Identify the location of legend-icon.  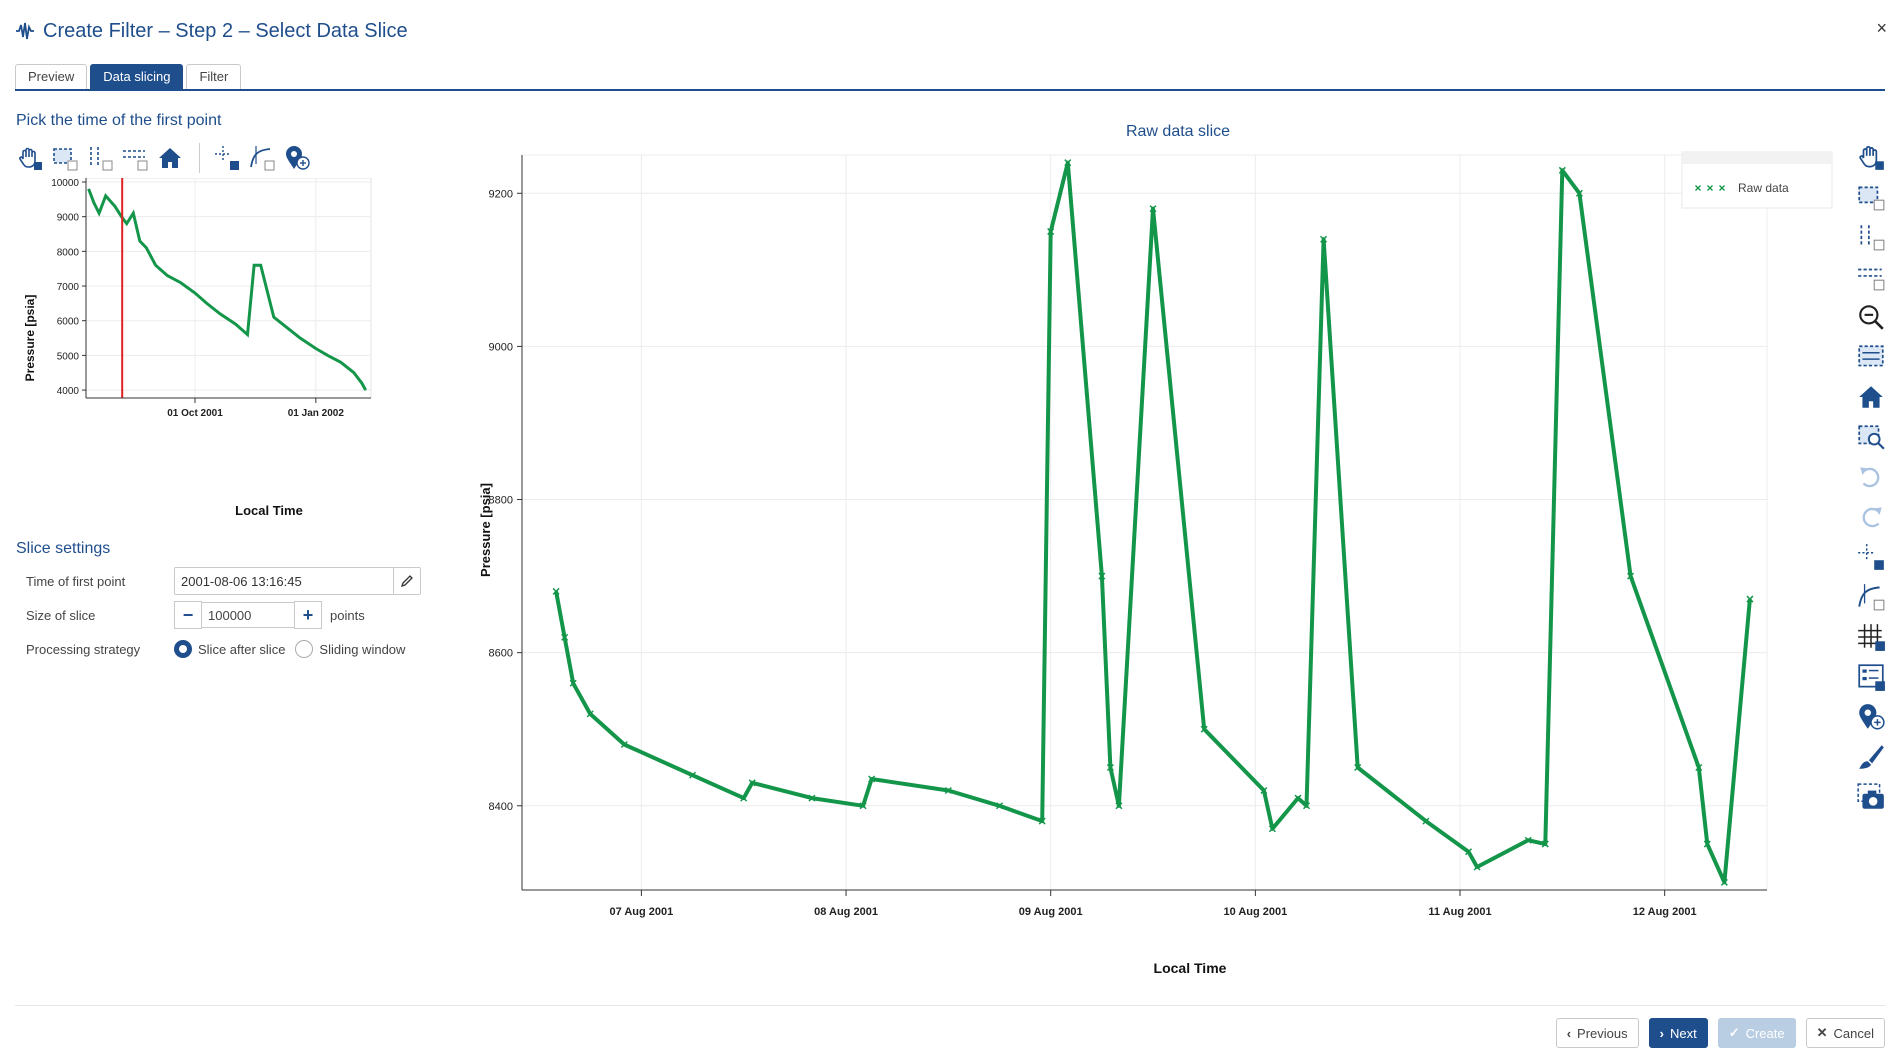
(1871, 677).